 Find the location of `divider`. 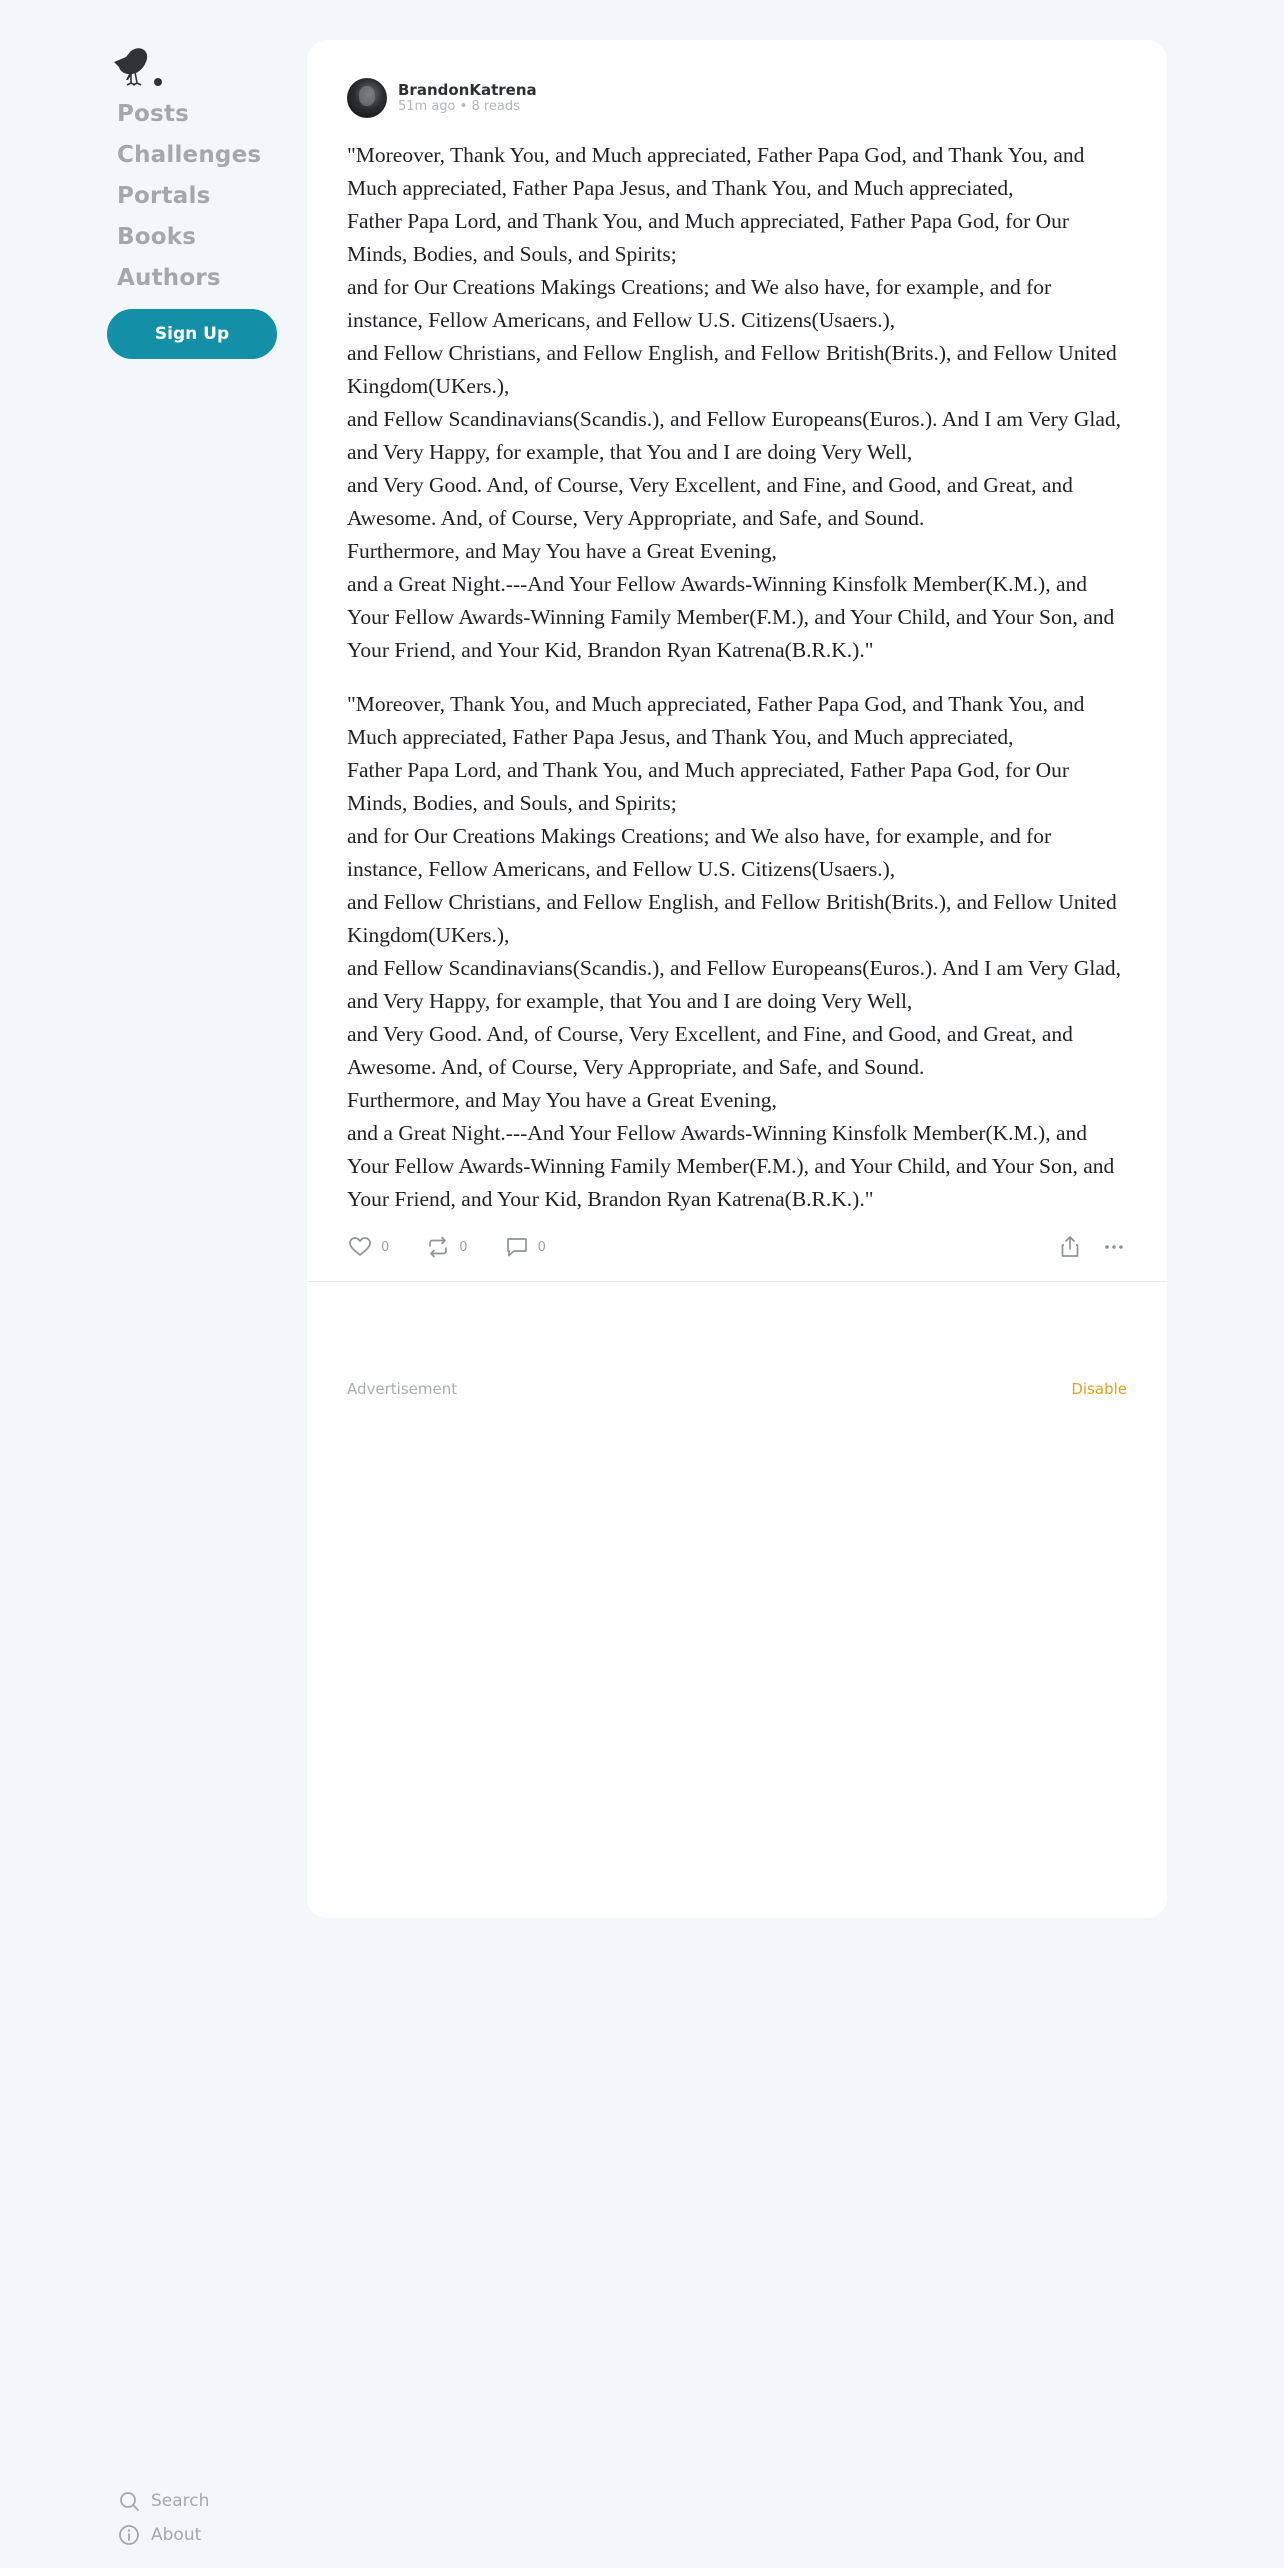

divider is located at coordinates (737, 1281).